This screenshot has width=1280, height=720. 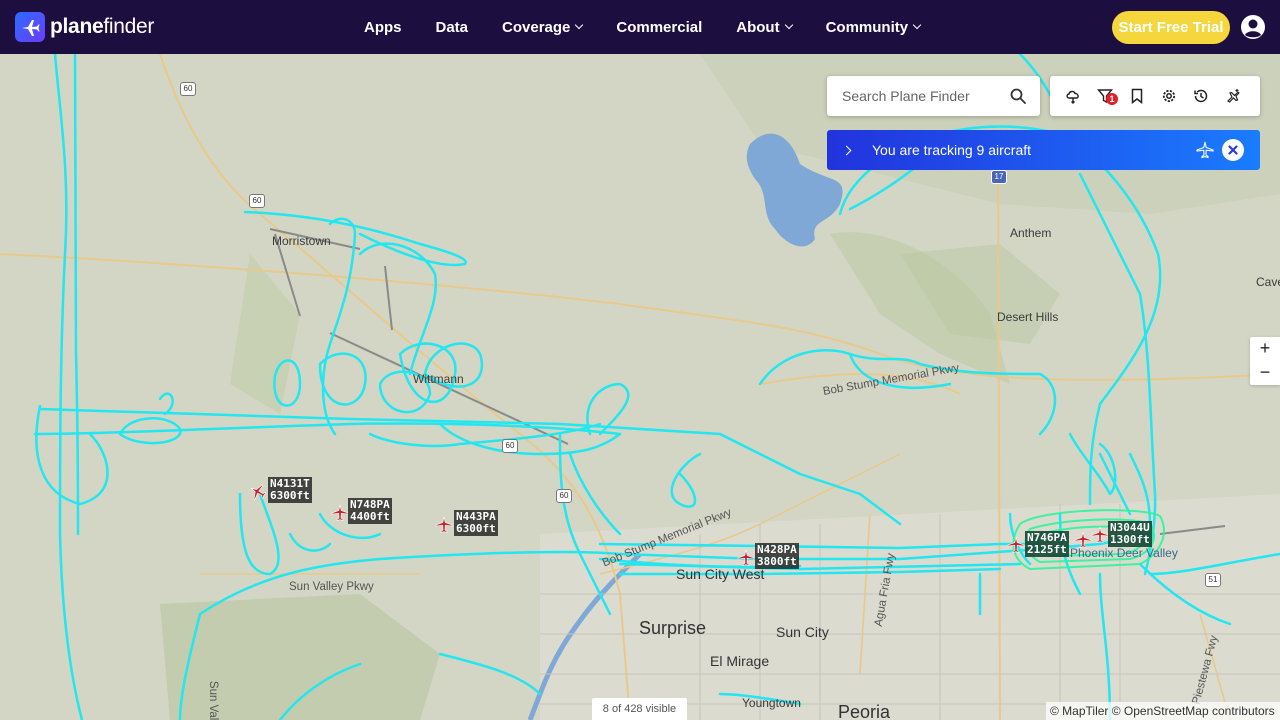 What do you see at coordinates (846, 150) in the screenshot?
I see `chevron-right-icon` at bounding box center [846, 150].